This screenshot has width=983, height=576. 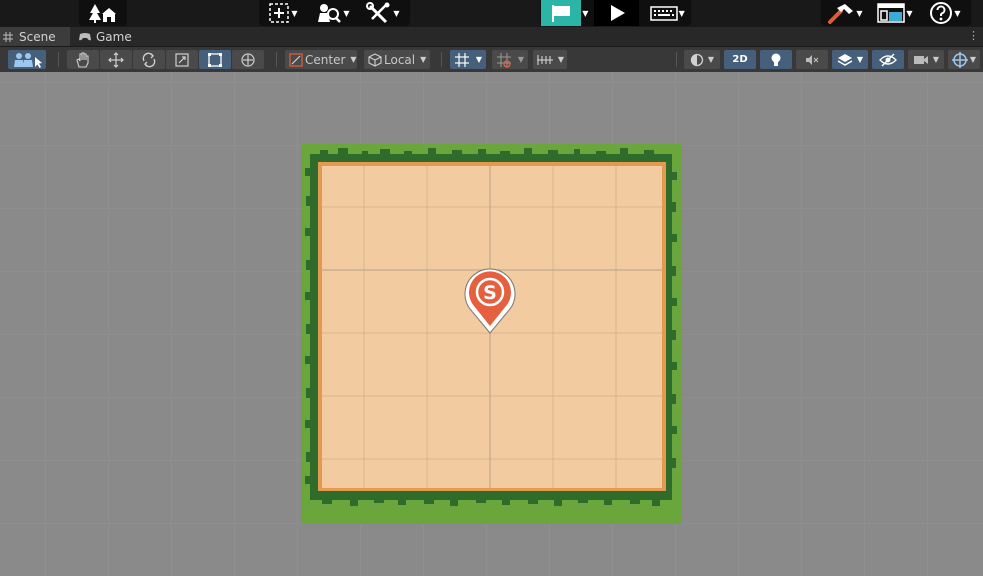 I want to click on pivot-mode-label: Center, so click(x=325, y=59).